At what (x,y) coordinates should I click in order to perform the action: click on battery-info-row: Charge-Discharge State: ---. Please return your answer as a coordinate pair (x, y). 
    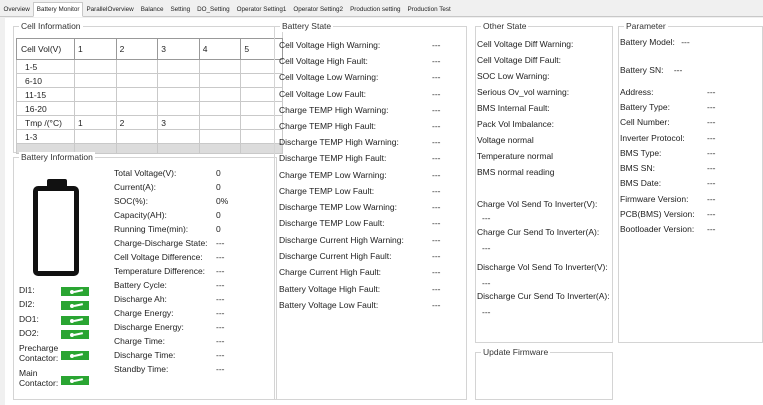
    Looking at the image, I should click on (169, 243).